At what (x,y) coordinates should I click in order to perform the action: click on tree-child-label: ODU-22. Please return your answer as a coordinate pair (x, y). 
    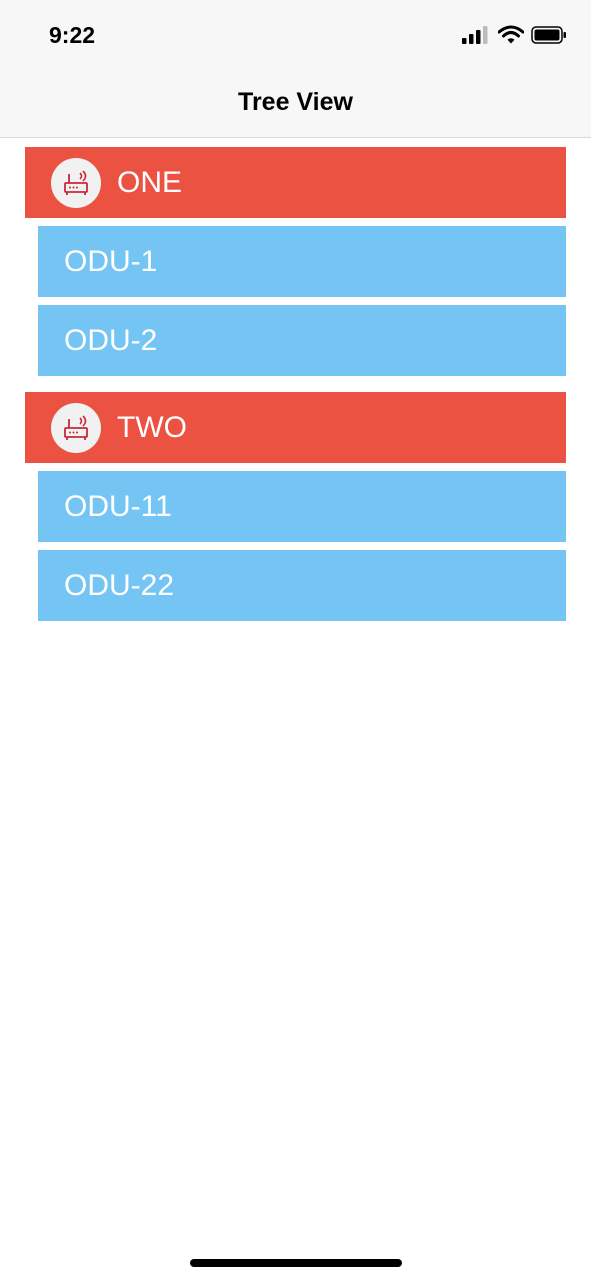
    Looking at the image, I should click on (119, 585).